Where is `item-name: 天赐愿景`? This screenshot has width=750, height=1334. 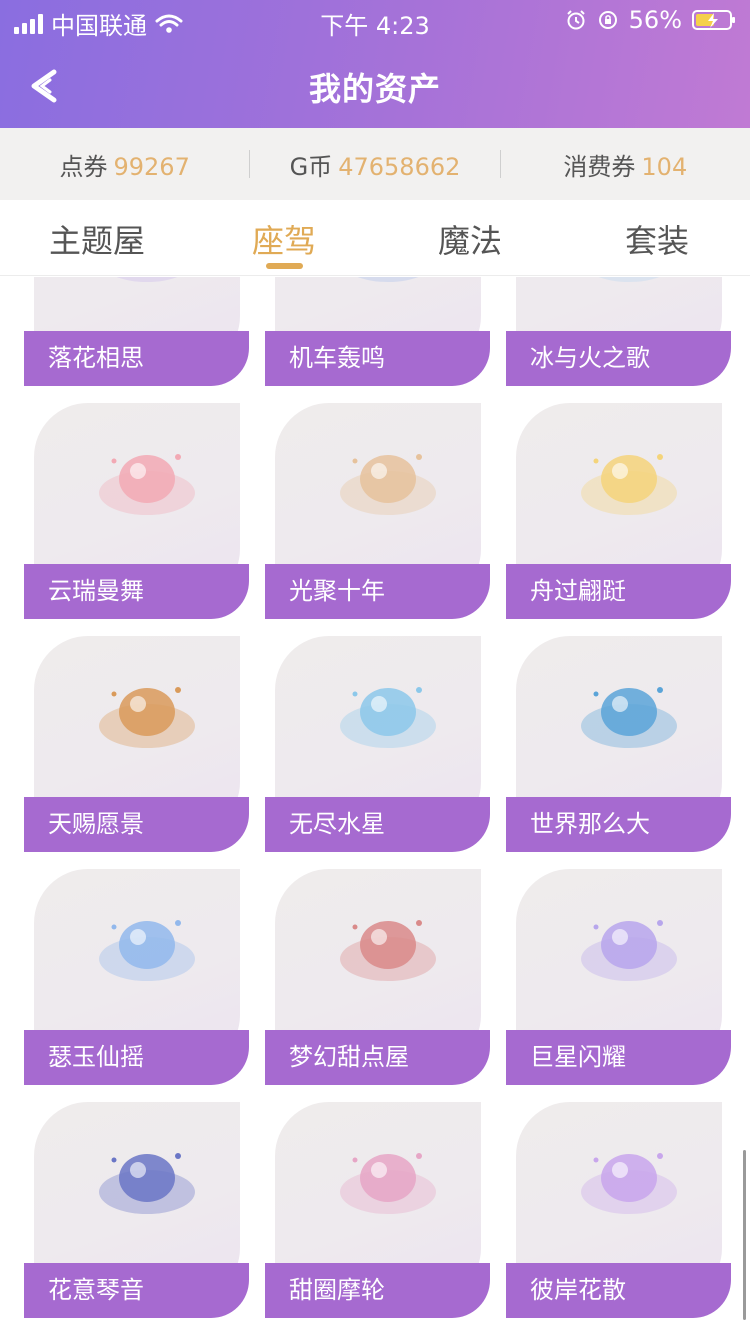 item-name: 天赐愿景 is located at coordinates (136, 824).